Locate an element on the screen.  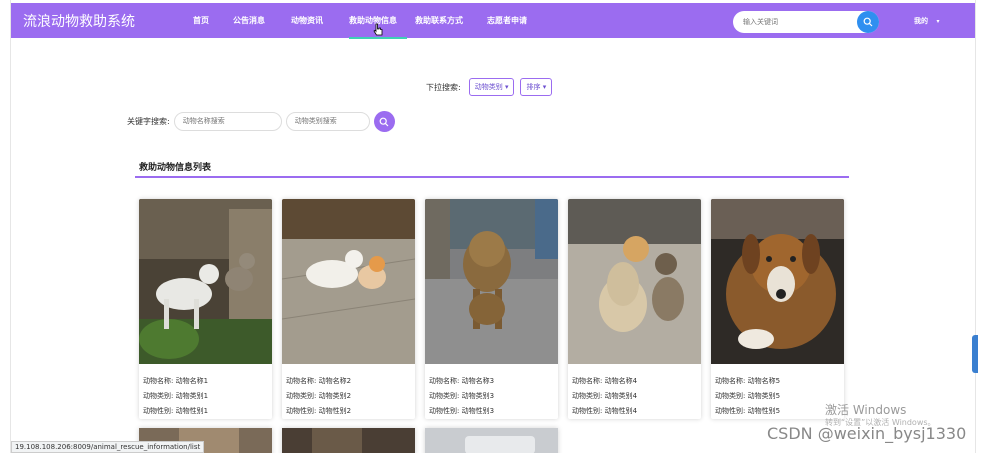
animal-name-text: 动物名称: 动物名称5 is located at coordinates (748, 381).